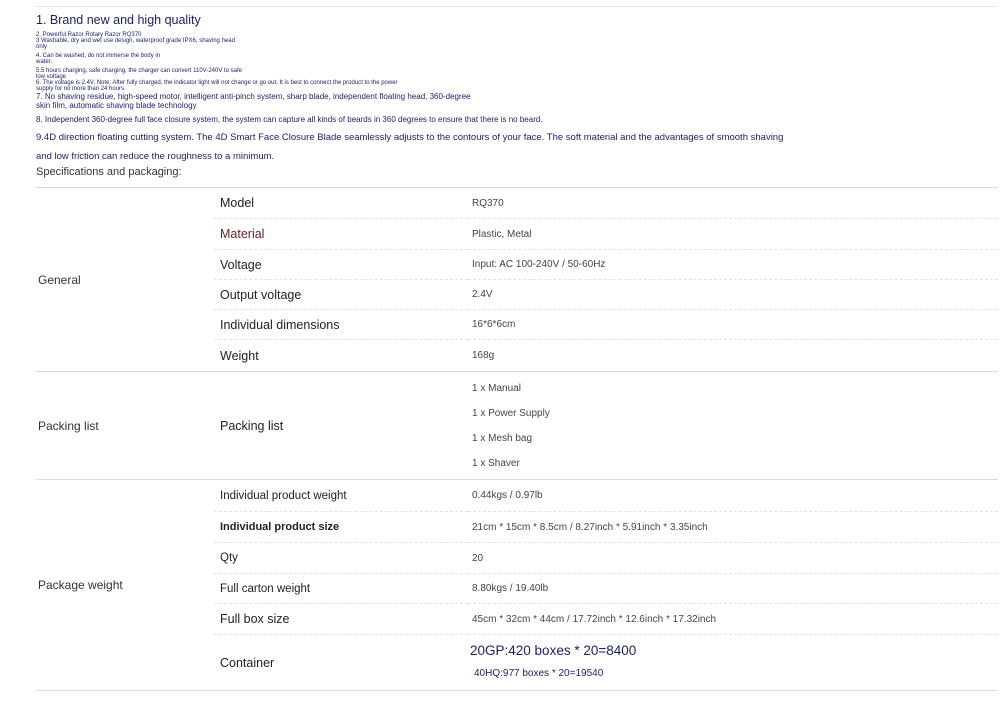  I want to click on spec-label: Material, so click(242, 234).